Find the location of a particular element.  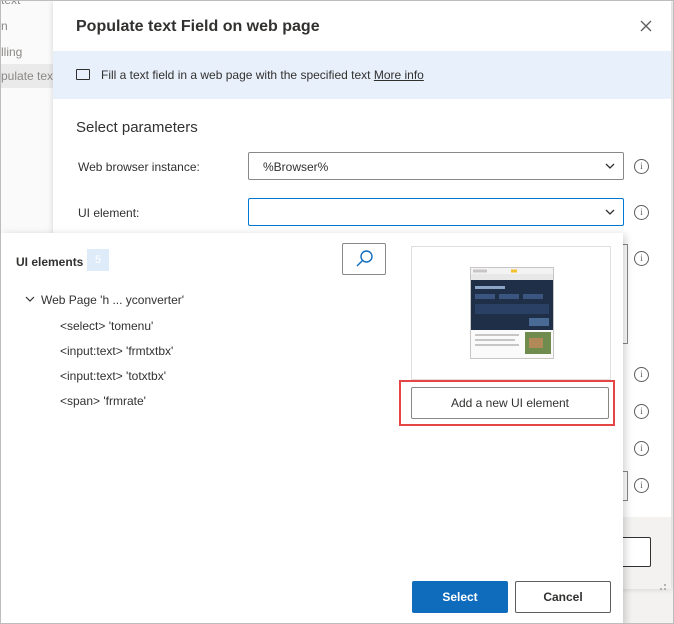

ui-element-label: UI element: is located at coordinates (109, 213).